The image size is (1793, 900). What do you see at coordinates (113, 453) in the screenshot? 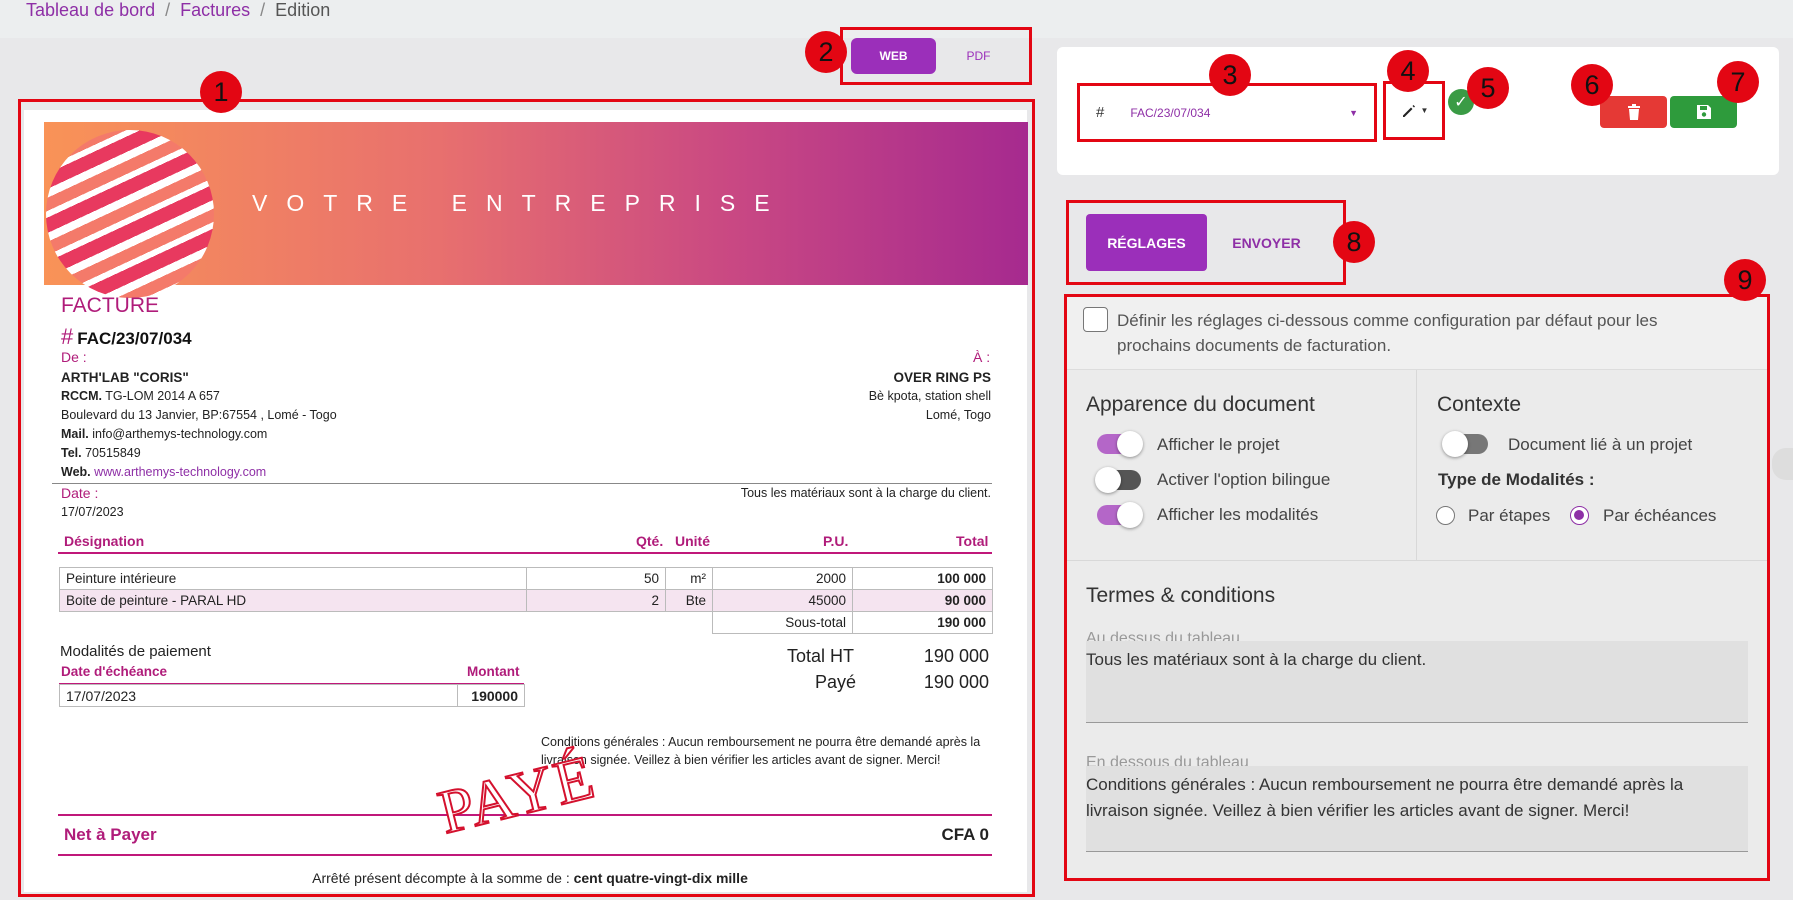
I see `seller-tel: 70515849` at bounding box center [113, 453].